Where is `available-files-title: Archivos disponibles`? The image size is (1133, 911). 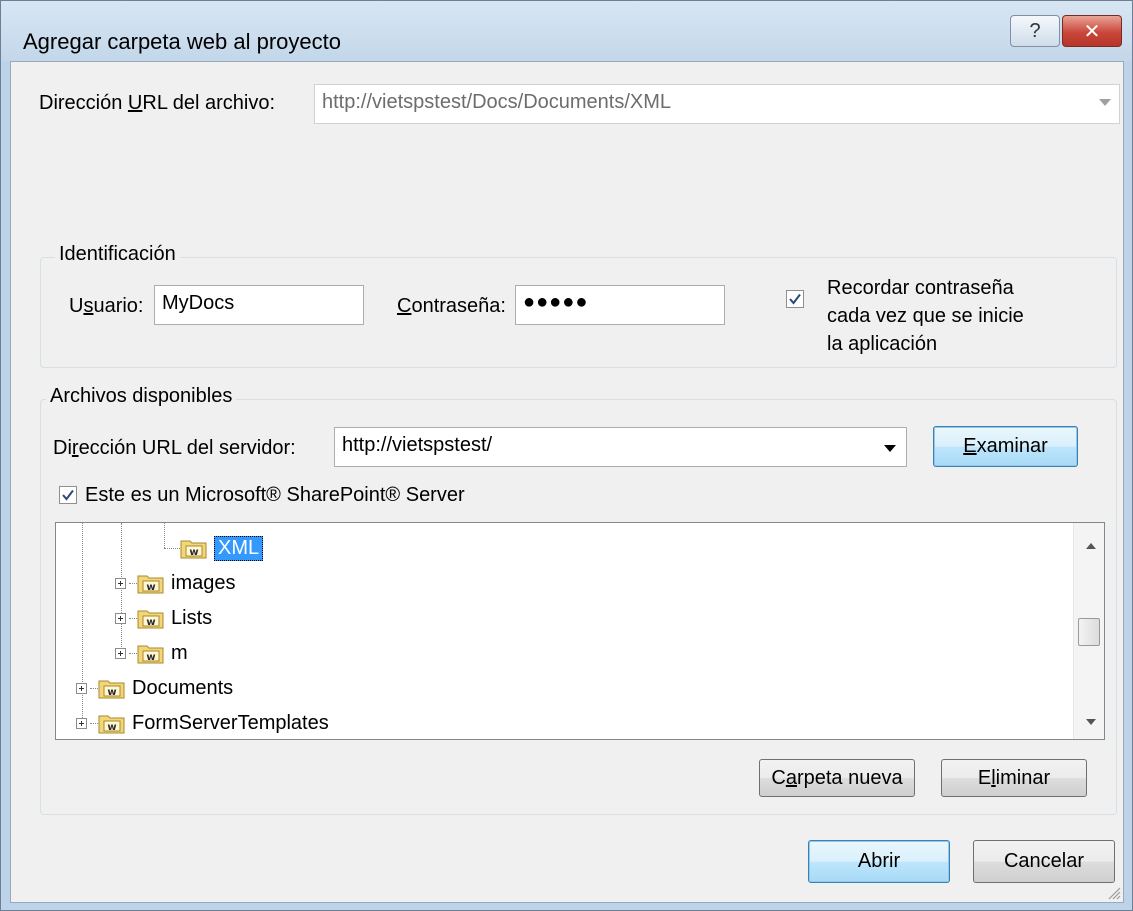 available-files-title: Archivos disponibles is located at coordinates (141, 396).